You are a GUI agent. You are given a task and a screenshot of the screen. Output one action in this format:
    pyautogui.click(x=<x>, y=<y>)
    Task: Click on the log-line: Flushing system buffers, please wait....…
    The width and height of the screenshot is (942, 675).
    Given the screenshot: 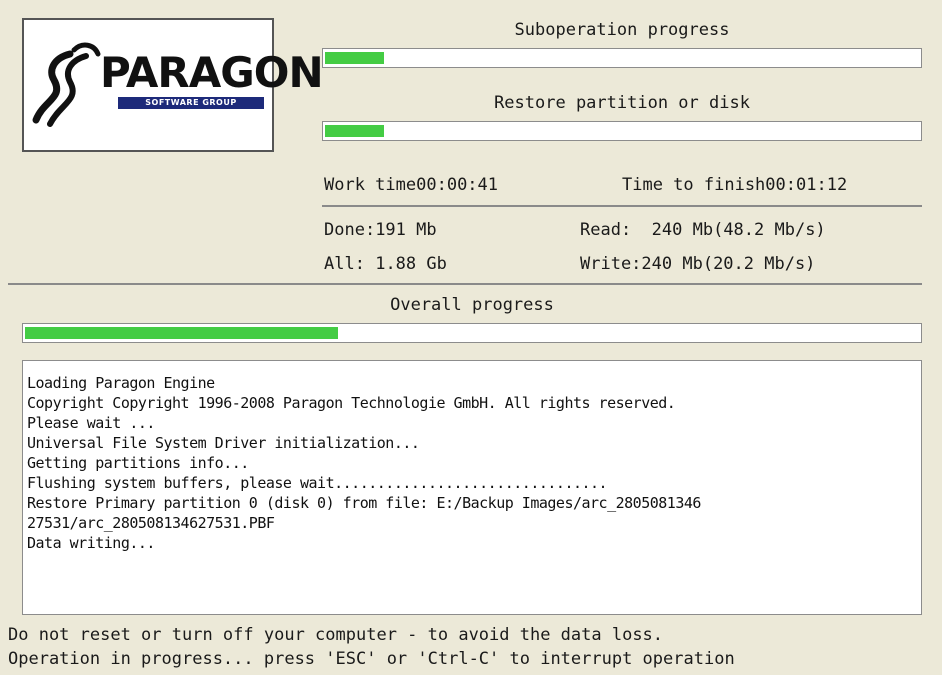 What is the action you would take?
    pyautogui.click(x=317, y=483)
    